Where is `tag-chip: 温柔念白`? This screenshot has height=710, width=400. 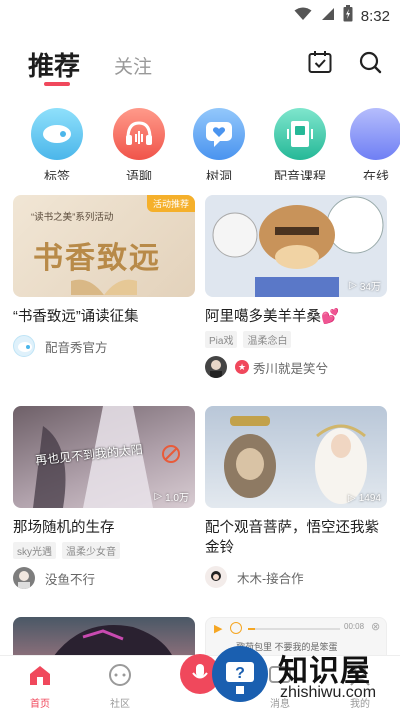 tag-chip: 温柔念白 is located at coordinates (267, 339).